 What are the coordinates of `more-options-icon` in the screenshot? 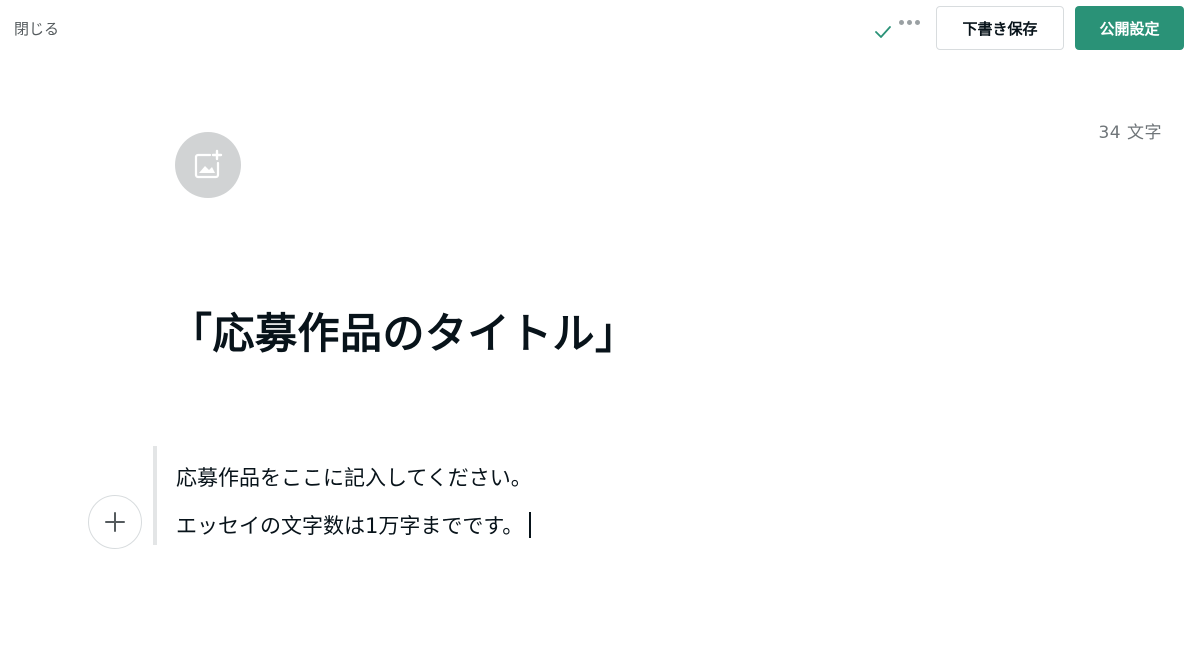 It's located at (909, 22).